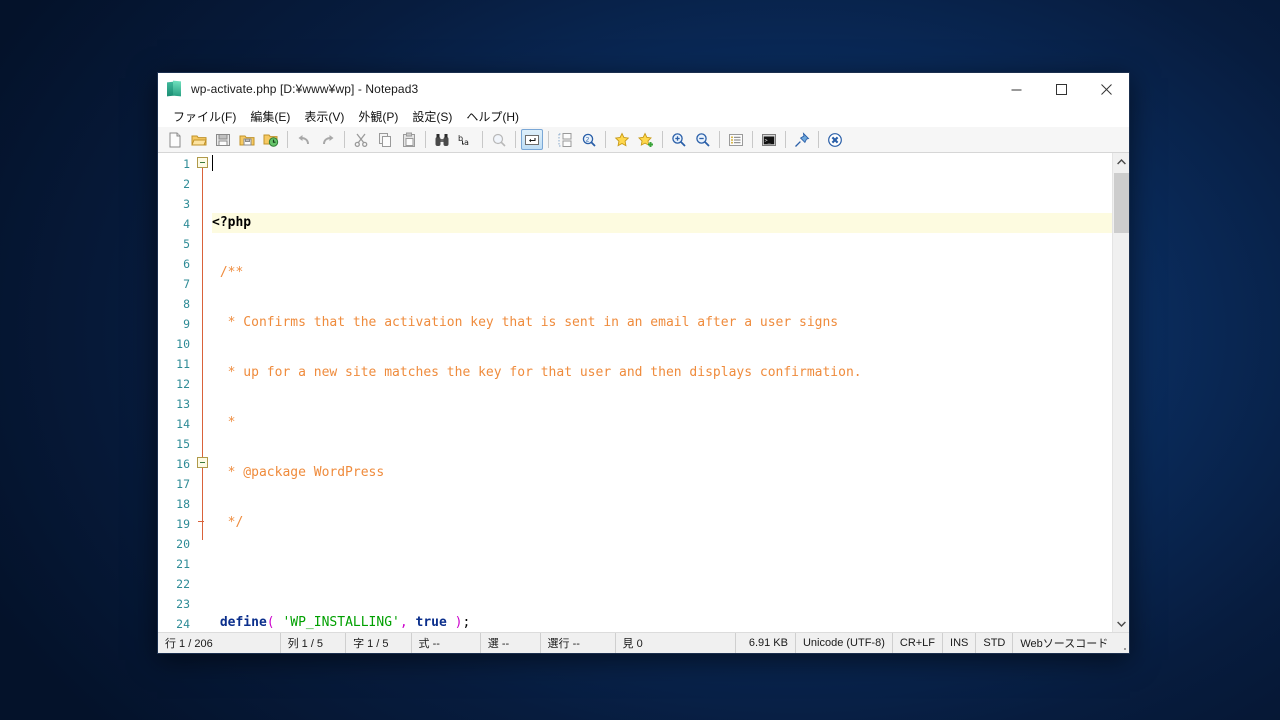 This screenshot has width=1280, height=720. I want to click on redo-arrow-icon, so click(328, 139).